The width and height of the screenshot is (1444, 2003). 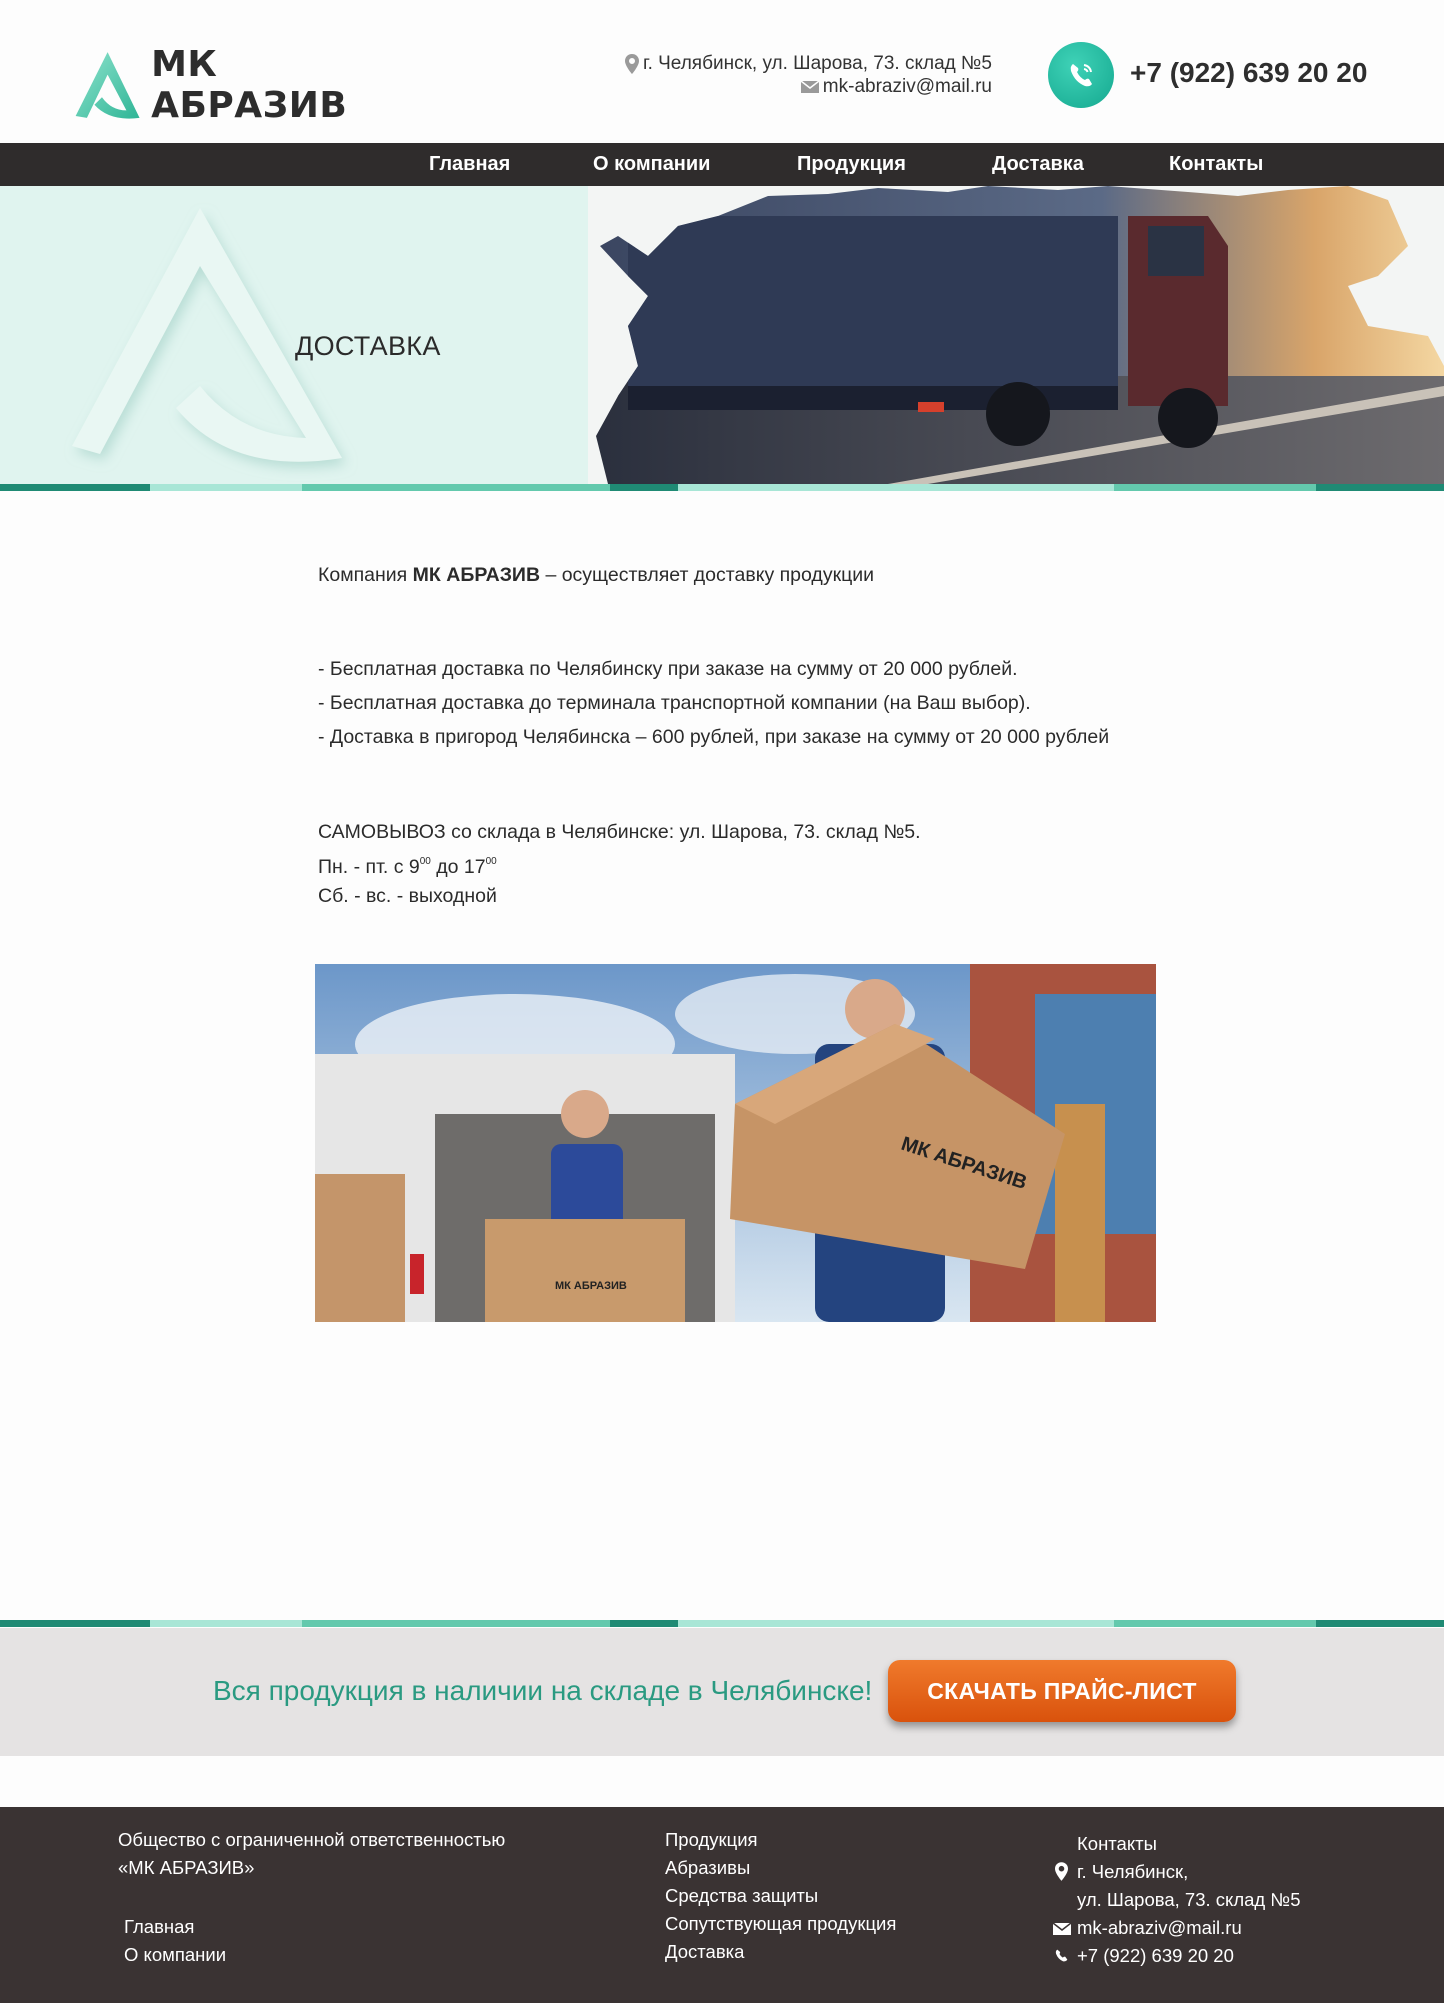 I want to click on footer-link-home: Главная, so click(x=175, y=1927).